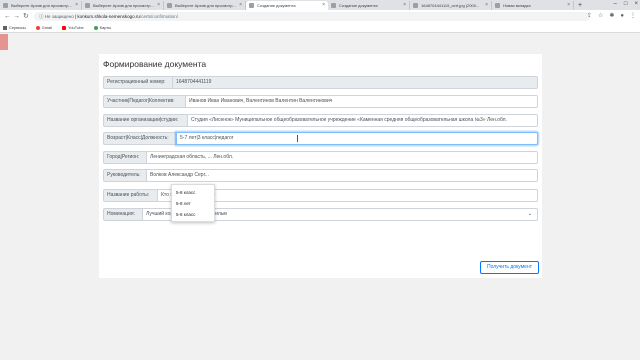 The height and width of the screenshot is (360, 640). What do you see at coordinates (287, 5) in the screenshot?
I see `browser-tab-active: Создание документа ×` at bounding box center [287, 5].